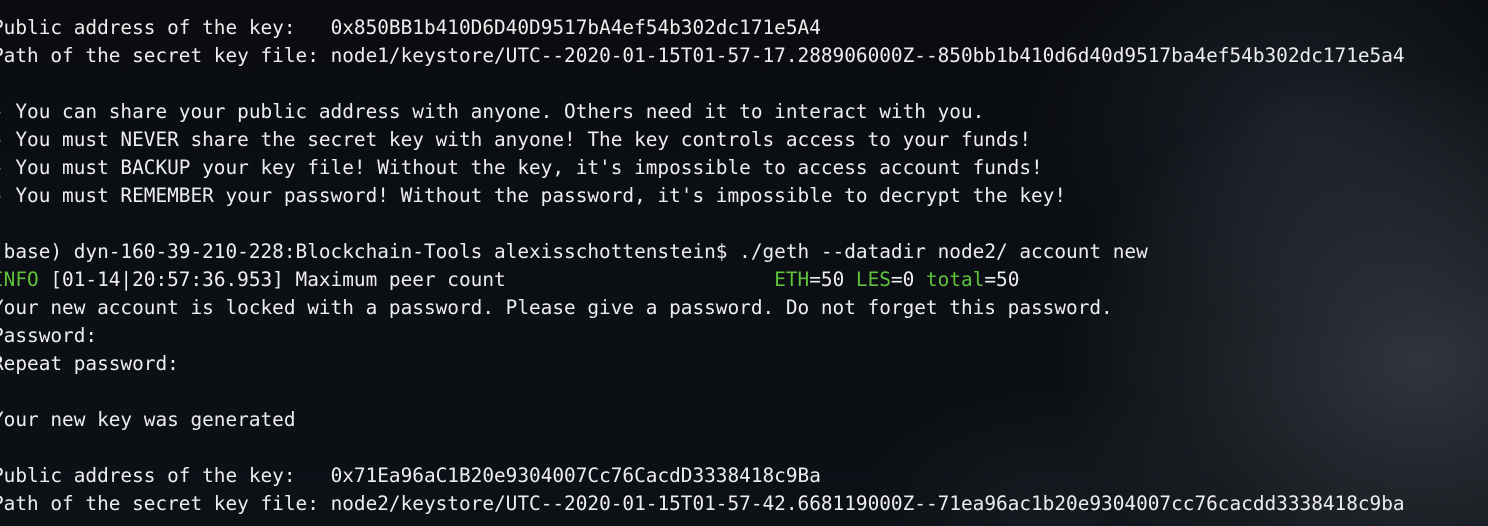 This screenshot has width=1488, height=526. I want to click on command-text: ./geth --datadir node2/ account new, so click(943, 251).